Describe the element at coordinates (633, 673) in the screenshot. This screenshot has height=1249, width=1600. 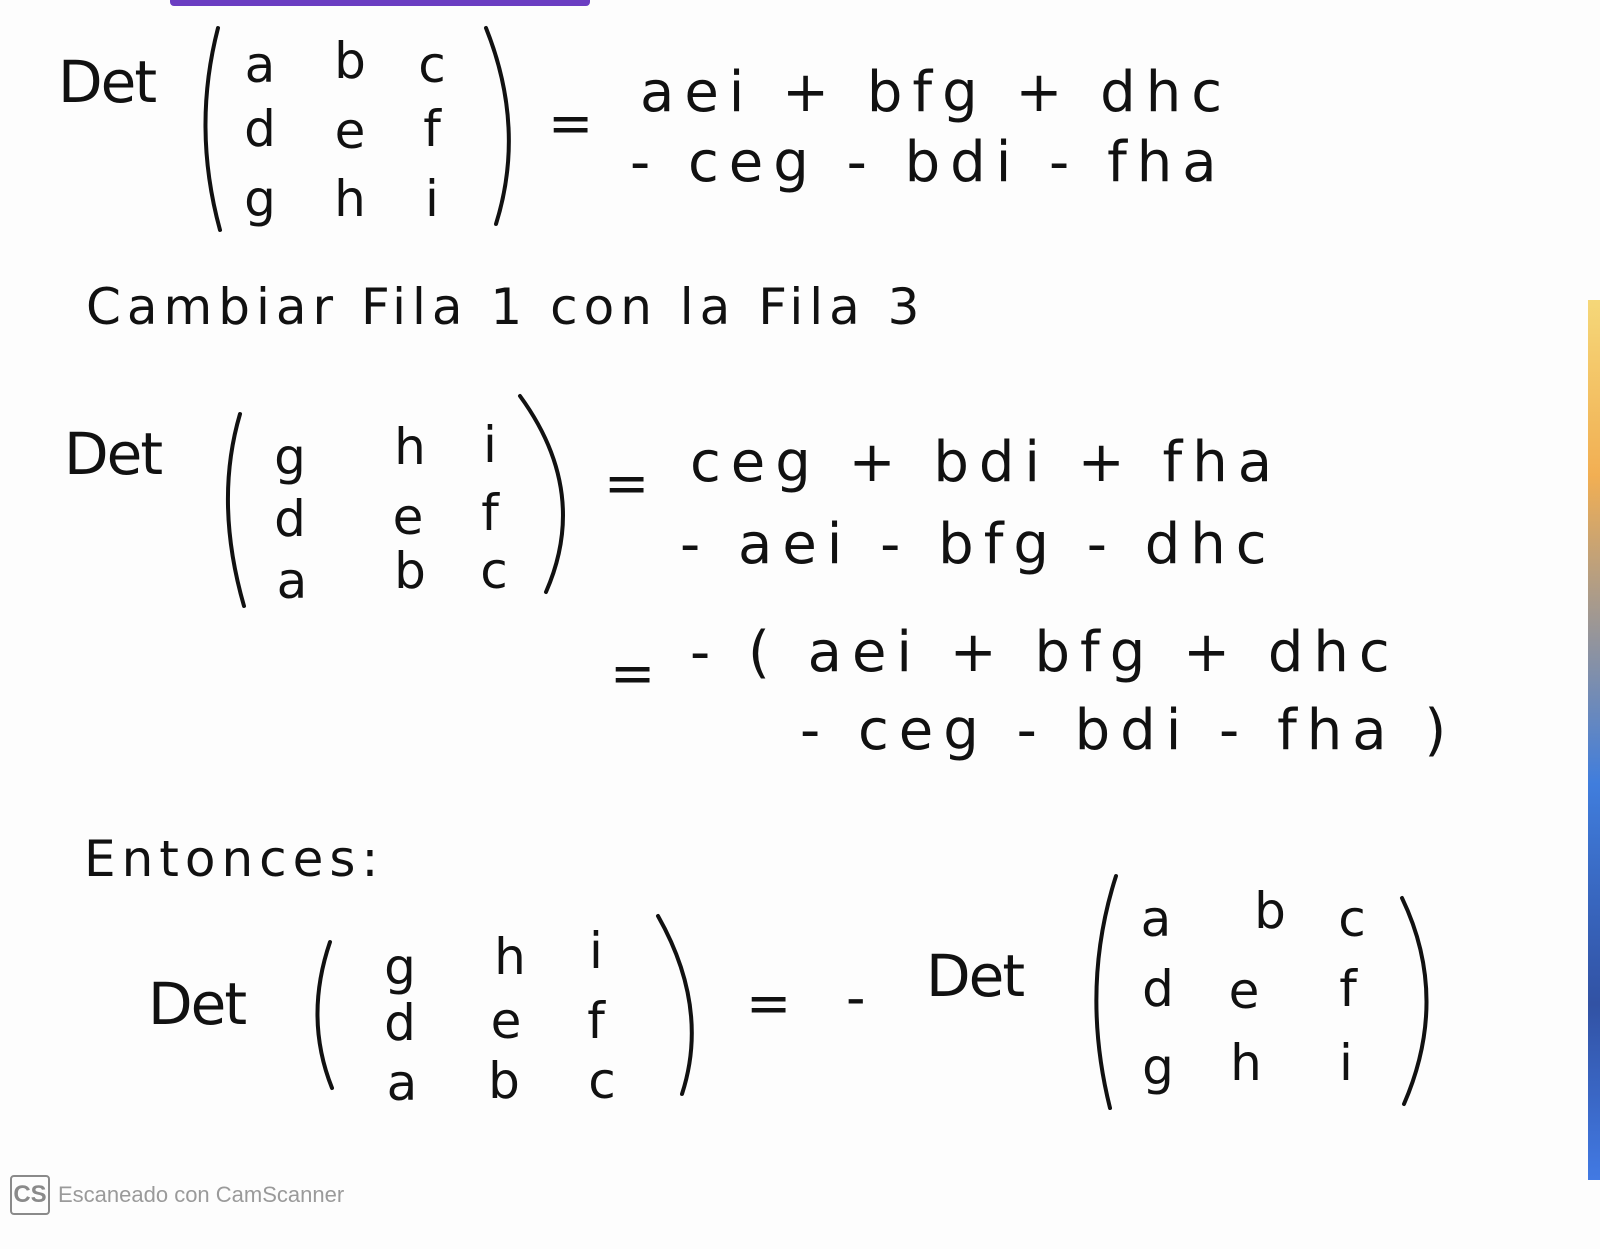
I see `equals-3: =` at that location.